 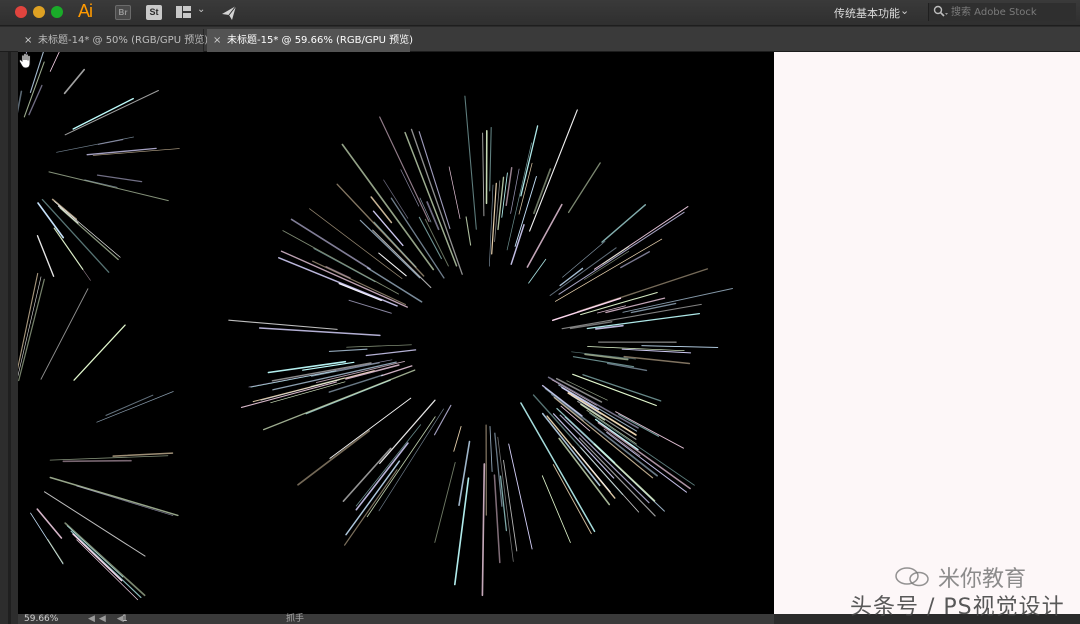 I want to click on wechat-logo-icon, so click(x=912, y=577).